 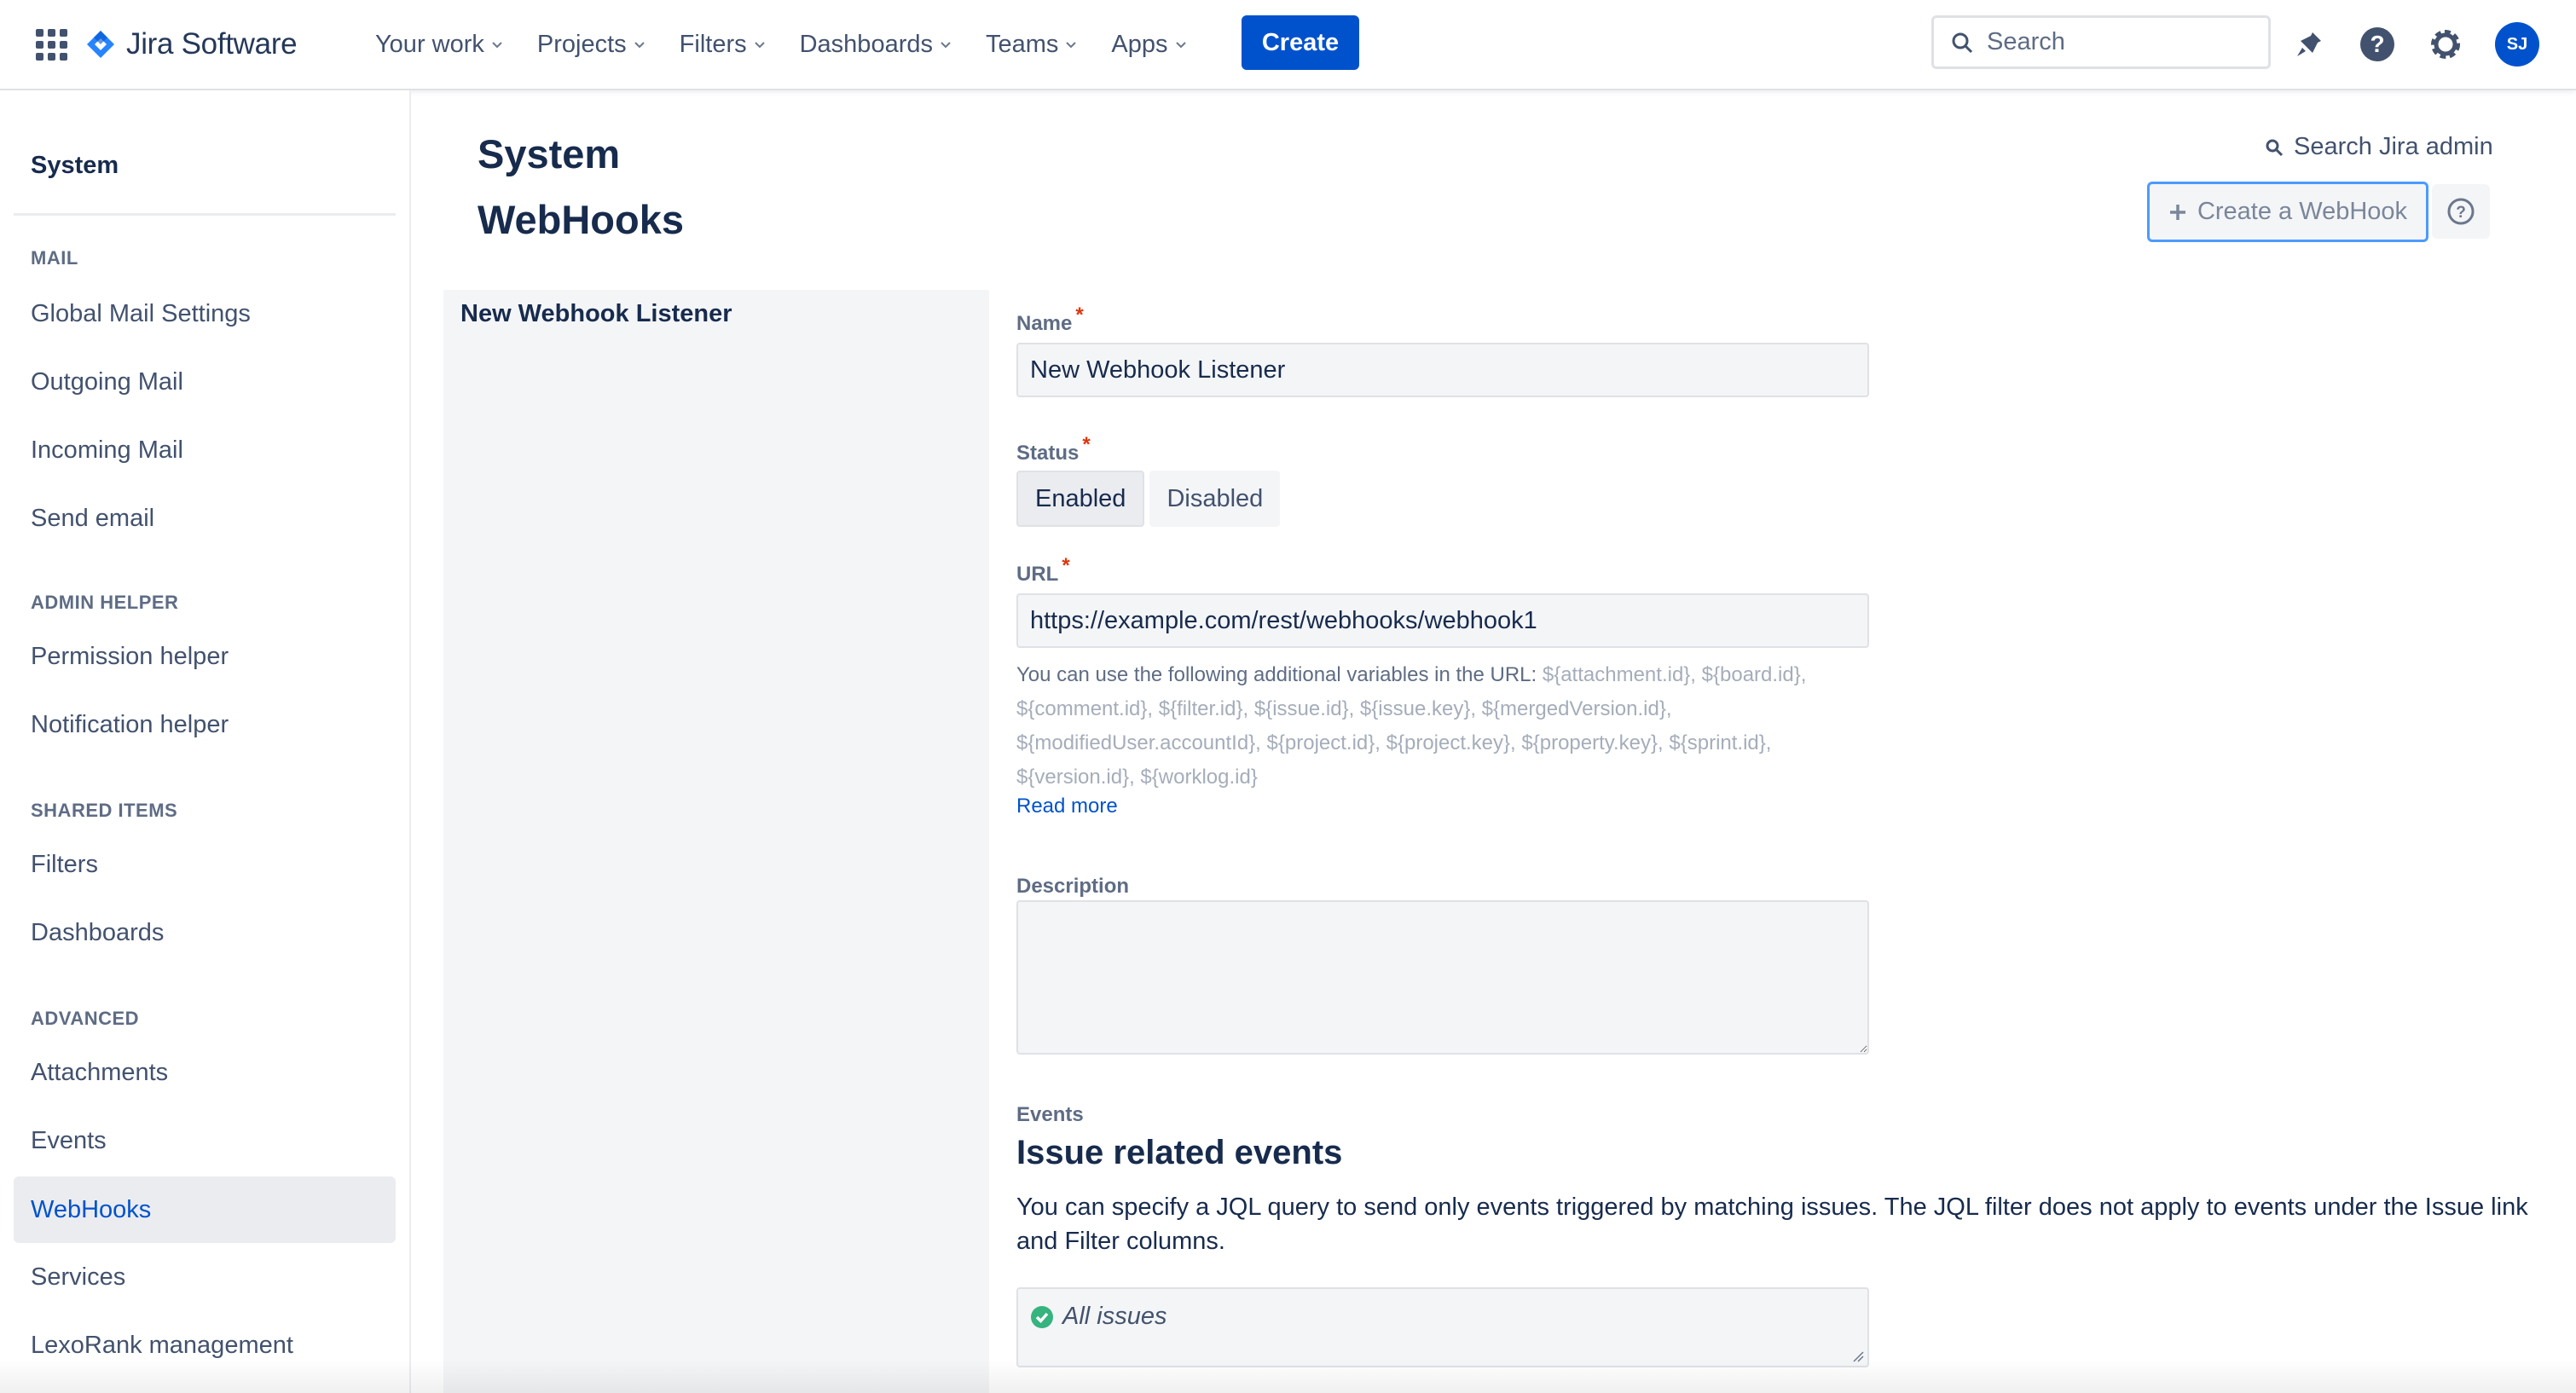 What do you see at coordinates (2177, 212) in the screenshot?
I see `plus-icon` at bounding box center [2177, 212].